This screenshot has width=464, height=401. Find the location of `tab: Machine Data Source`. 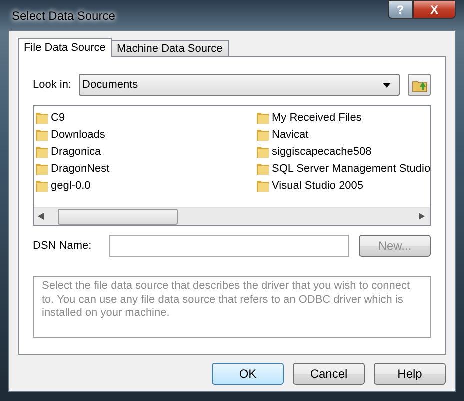

tab: Machine Data Source is located at coordinates (169, 48).